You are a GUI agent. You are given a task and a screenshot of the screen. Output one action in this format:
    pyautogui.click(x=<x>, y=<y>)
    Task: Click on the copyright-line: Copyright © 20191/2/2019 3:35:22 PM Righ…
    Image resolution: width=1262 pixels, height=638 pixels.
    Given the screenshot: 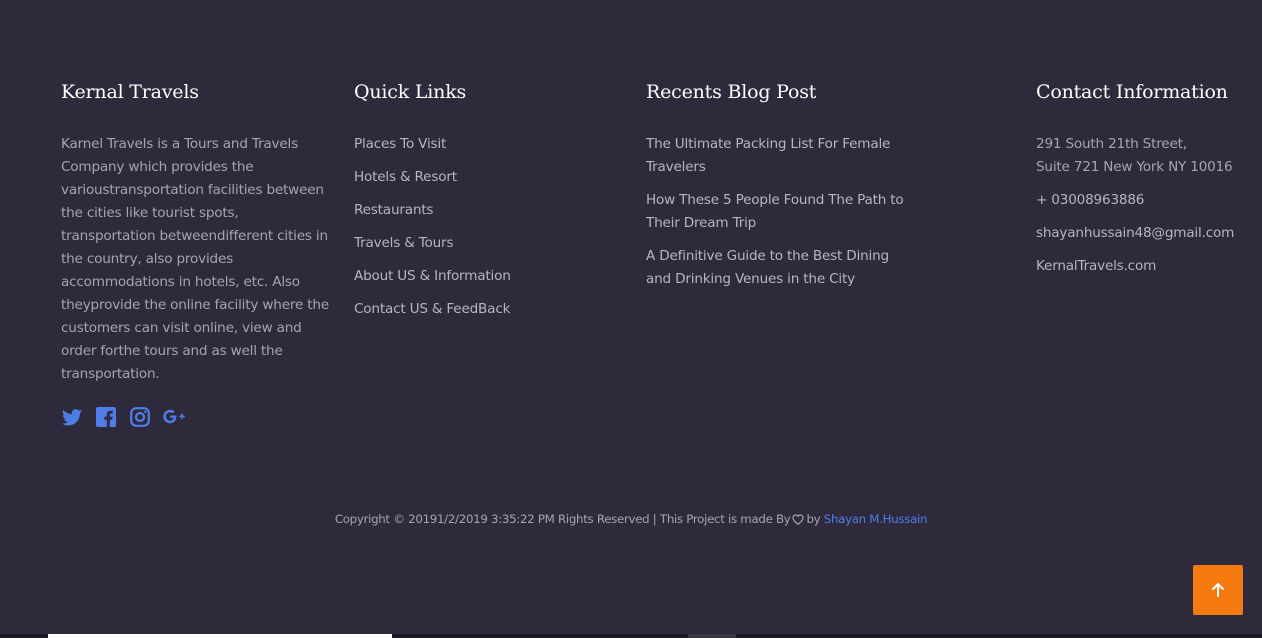 What is the action you would take?
    pyautogui.click(x=631, y=519)
    